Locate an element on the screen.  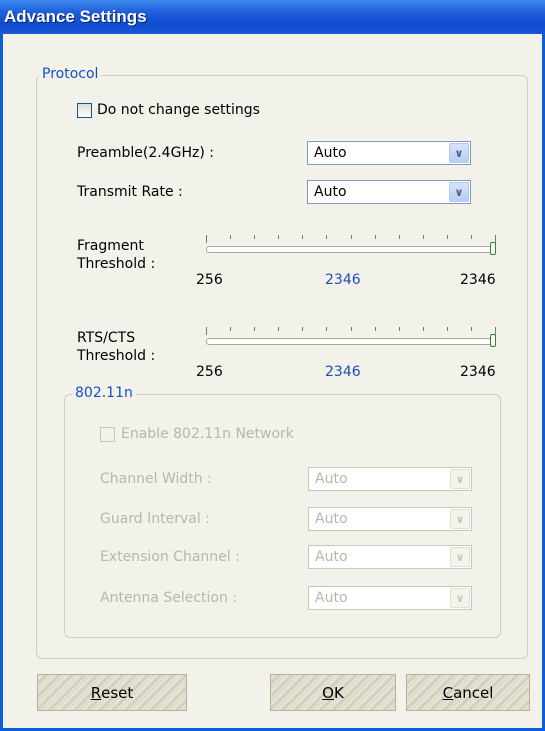
protocol-legend: Protocol is located at coordinates (70, 74).